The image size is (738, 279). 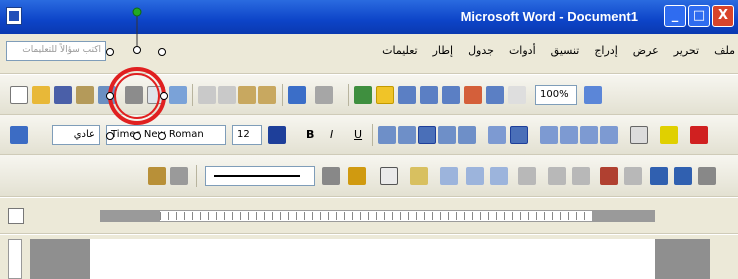 I want to click on increase-indent-icon, so click(x=609, y=135).